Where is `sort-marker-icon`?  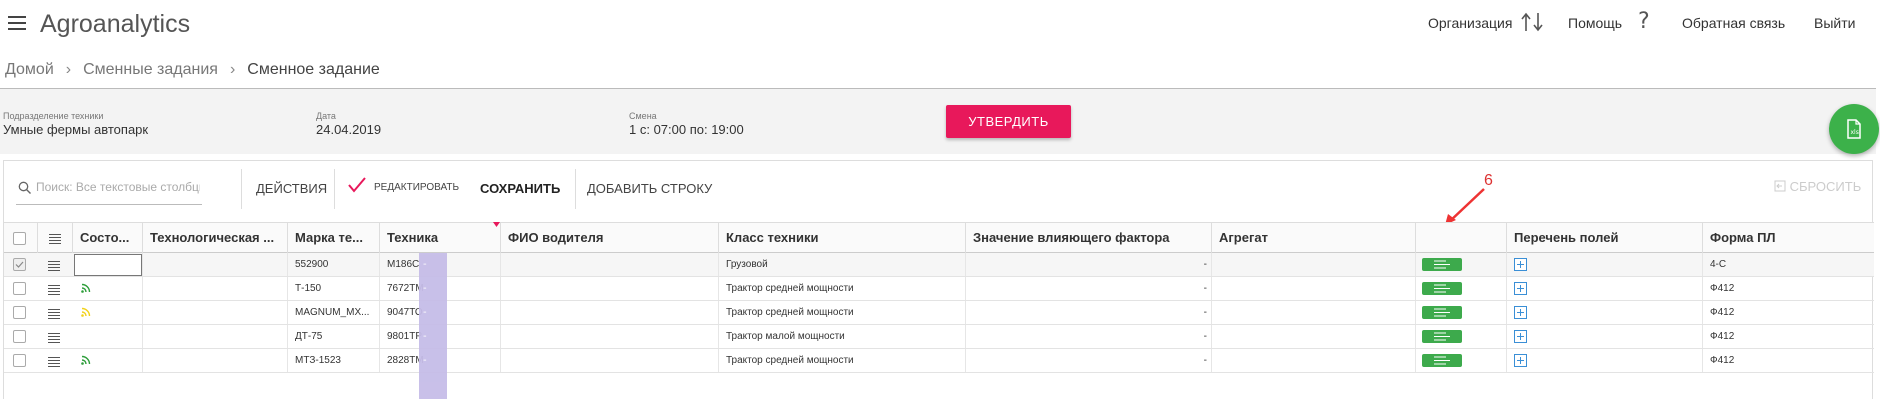
sort-marker-icon is located at coordinates (496, 224).